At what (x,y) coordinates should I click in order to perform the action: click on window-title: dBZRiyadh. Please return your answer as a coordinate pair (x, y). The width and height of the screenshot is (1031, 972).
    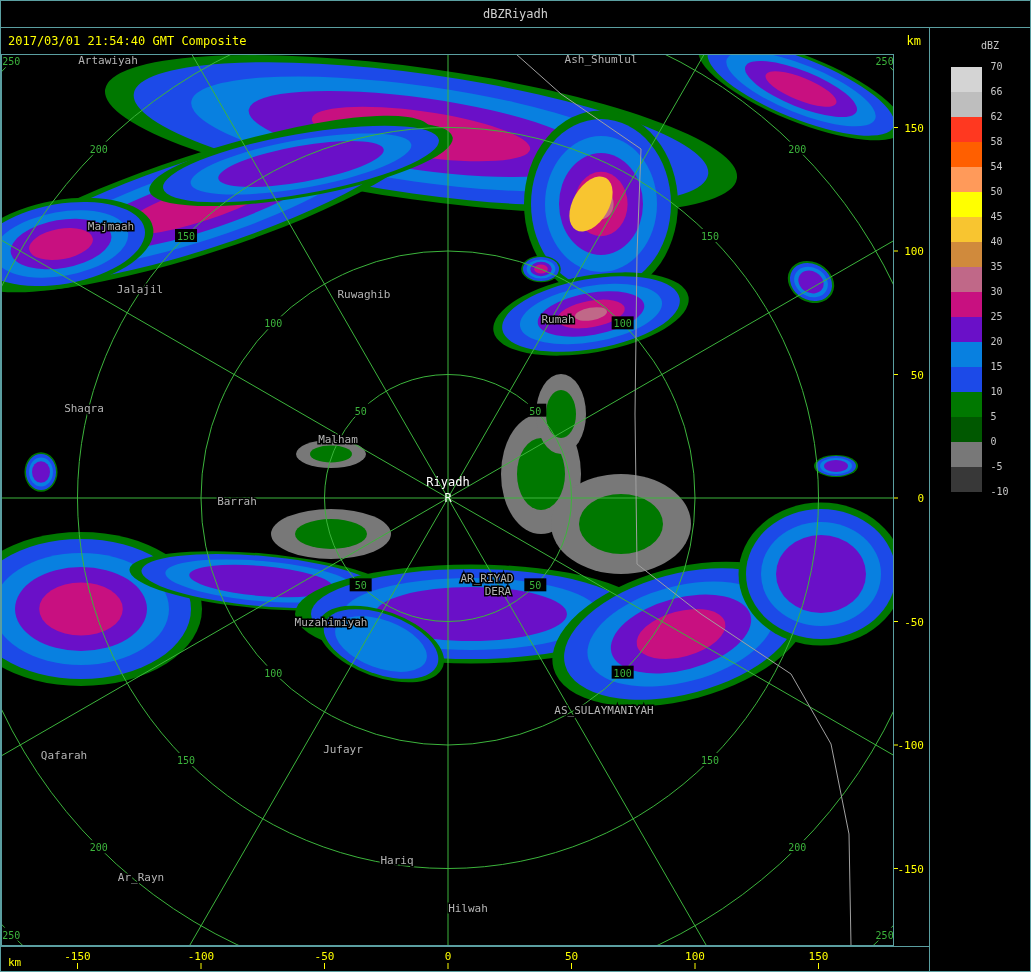
    Looking at the image, I should click on (515, 14).